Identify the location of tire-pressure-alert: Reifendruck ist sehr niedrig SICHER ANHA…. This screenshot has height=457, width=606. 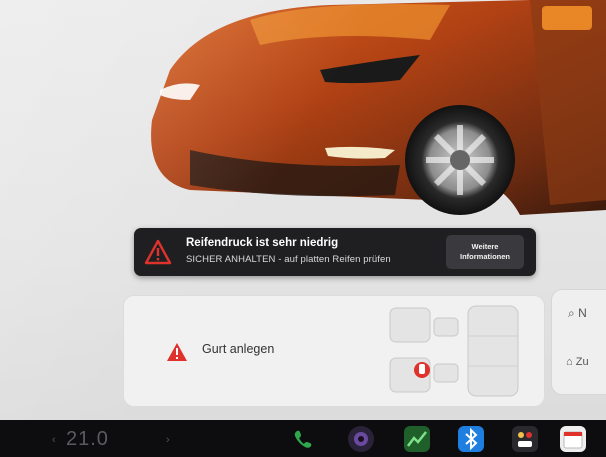
(335, 252).